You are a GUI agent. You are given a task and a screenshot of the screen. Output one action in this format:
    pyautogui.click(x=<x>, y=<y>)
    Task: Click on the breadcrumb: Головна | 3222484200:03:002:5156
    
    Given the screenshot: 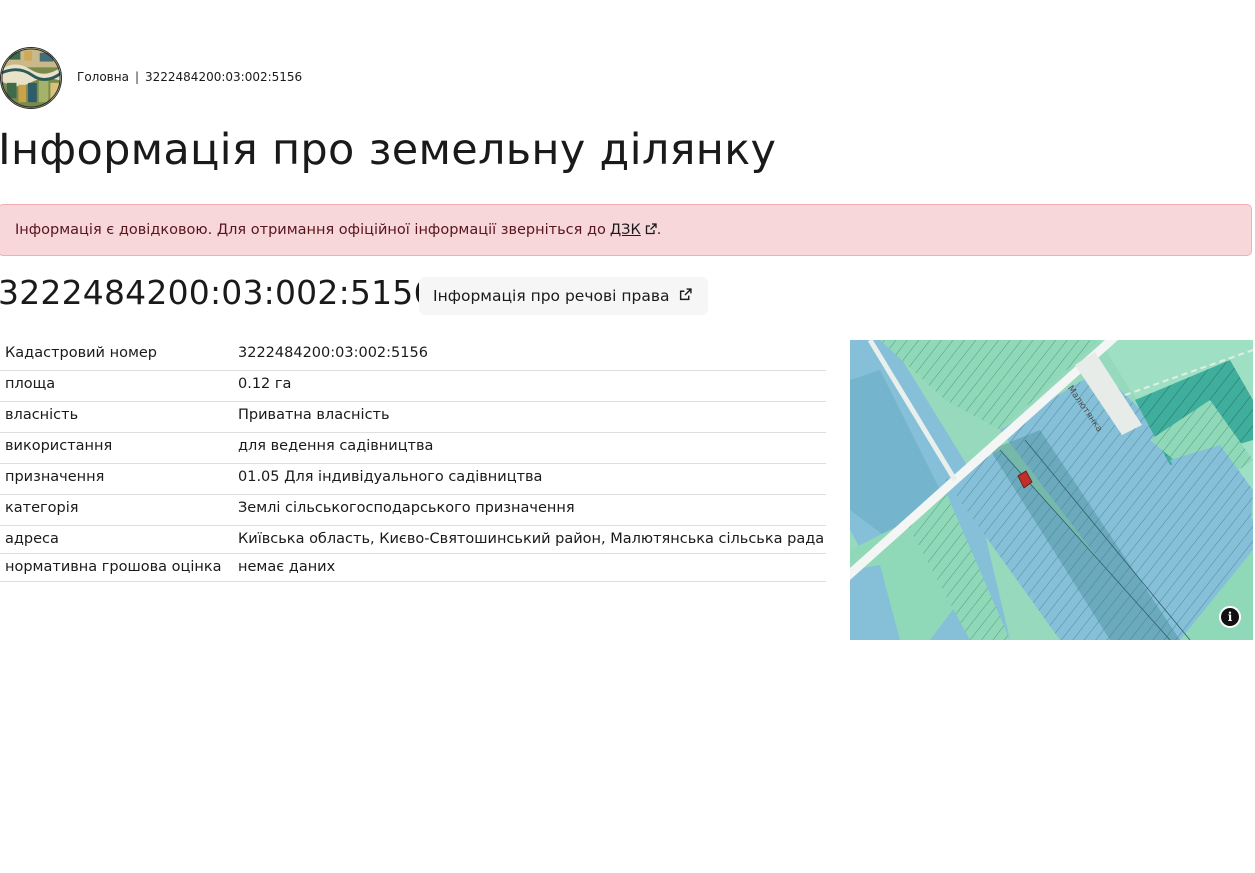 What is the action you would take?
    pyautogui.click(x=189, y=77)
    